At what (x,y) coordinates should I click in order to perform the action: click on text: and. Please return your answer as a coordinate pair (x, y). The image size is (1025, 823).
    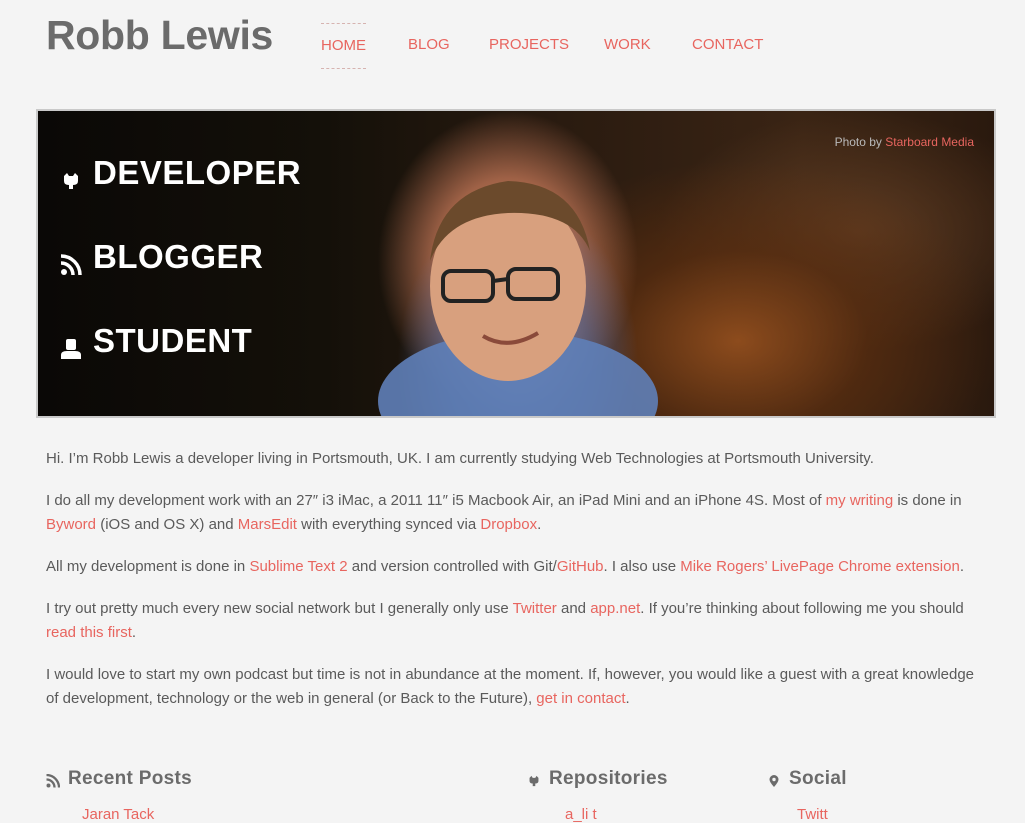
    Looking at the image, I should click on (573, 608).